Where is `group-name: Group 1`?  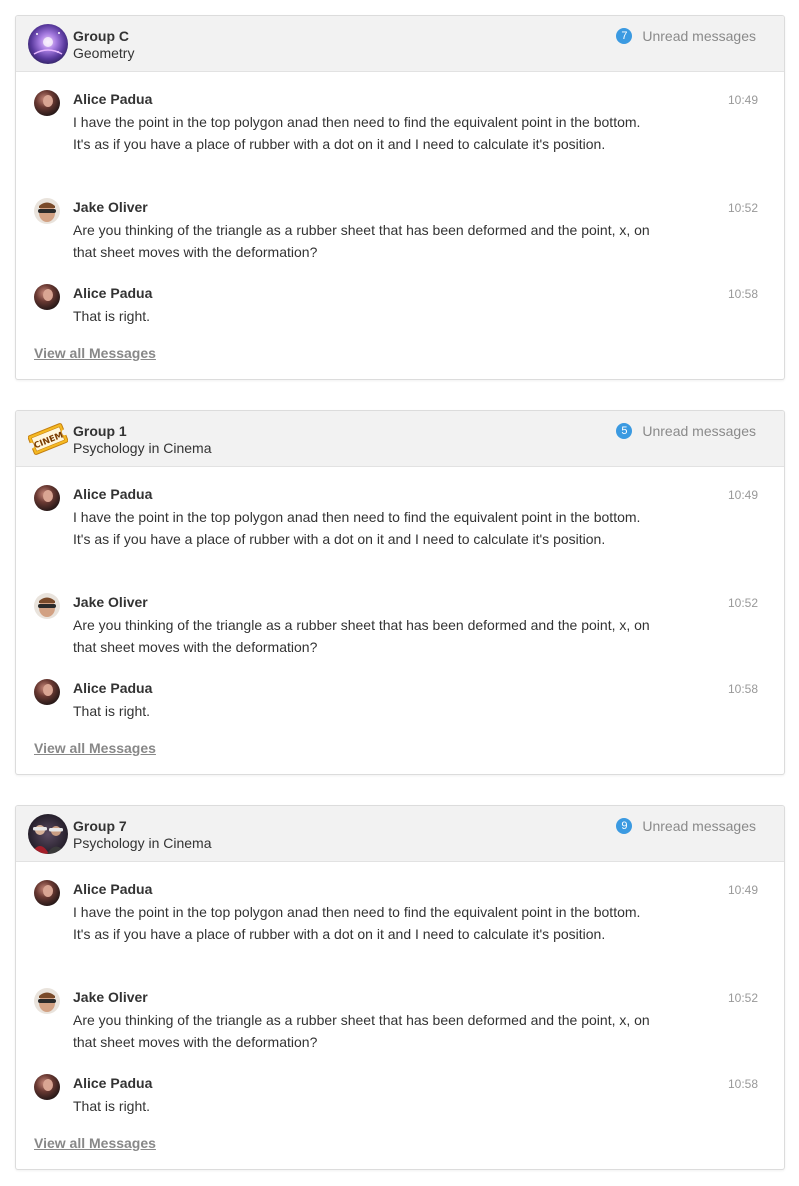
group-name: Group 1 is located at coordinates (100, 431).